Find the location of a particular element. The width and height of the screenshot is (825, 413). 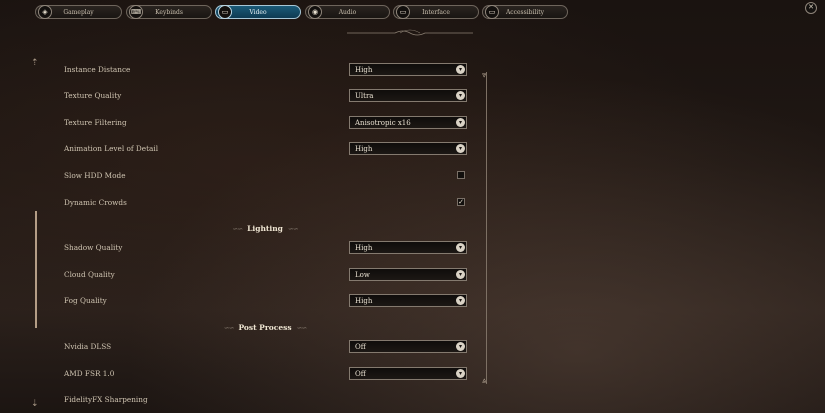

animation-lod-dropdown: High ▾ is located at coordinates (408, 148).